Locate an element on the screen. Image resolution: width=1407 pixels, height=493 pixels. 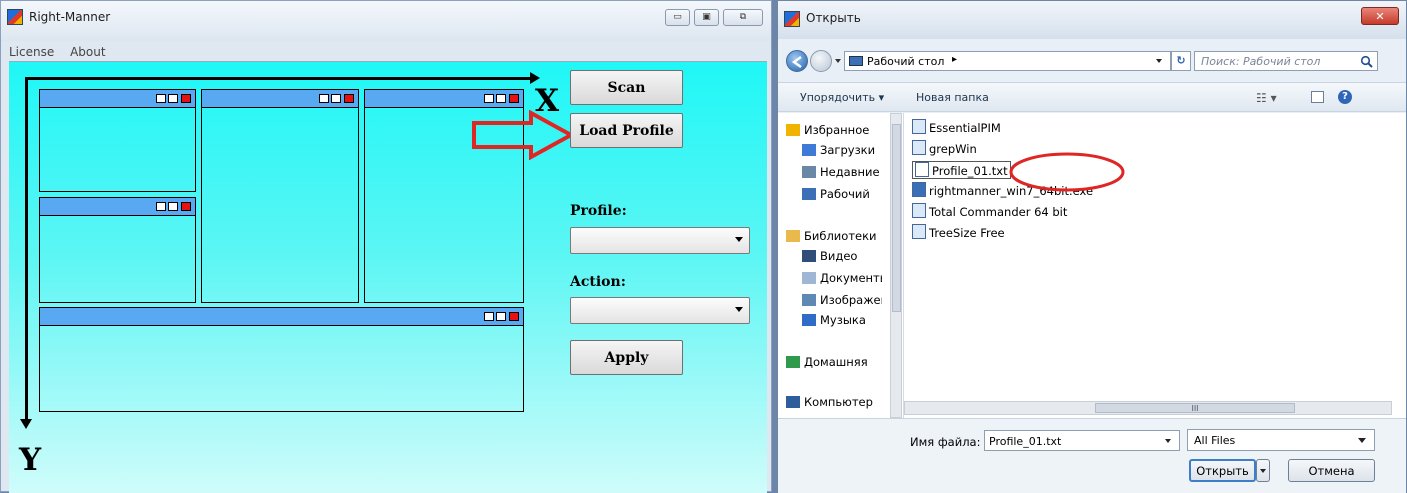
horizontal-scrollbar: III is located at coordinates (1148, 408).